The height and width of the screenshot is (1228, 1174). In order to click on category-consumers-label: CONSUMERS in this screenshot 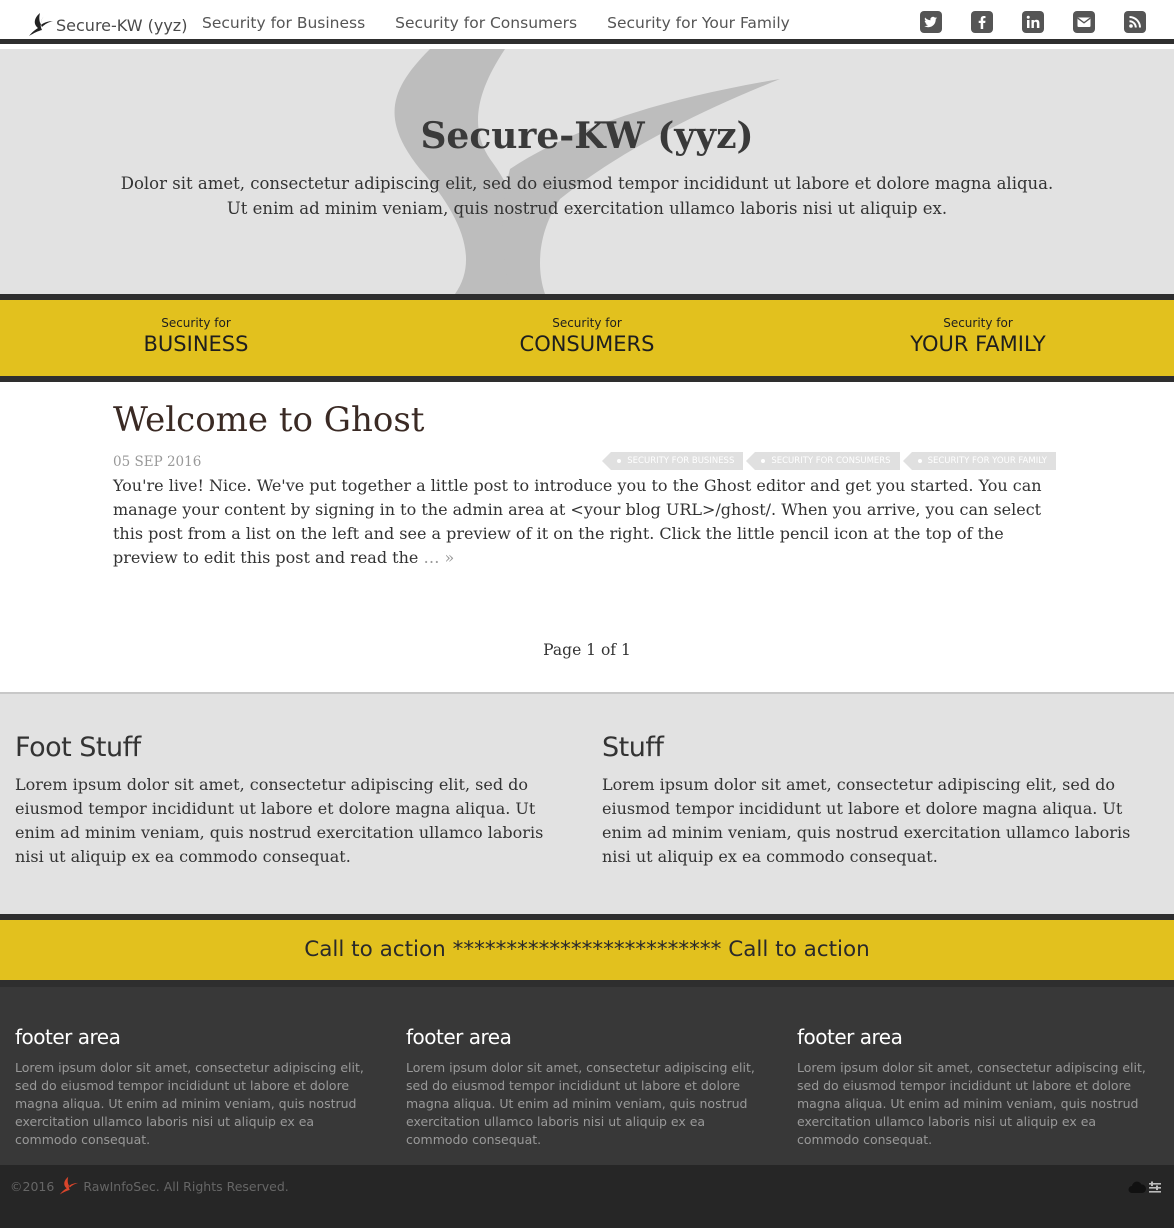, I will do `click(587, 344)`.